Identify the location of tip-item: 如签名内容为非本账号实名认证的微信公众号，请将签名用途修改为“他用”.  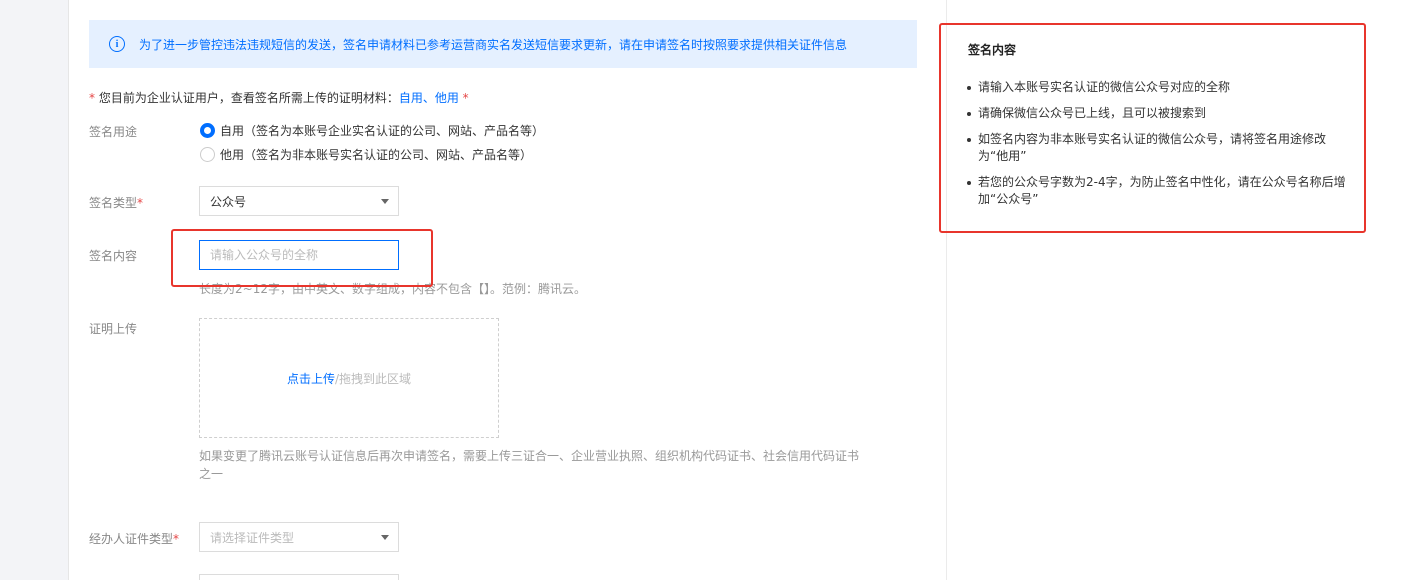
(1156, 148).